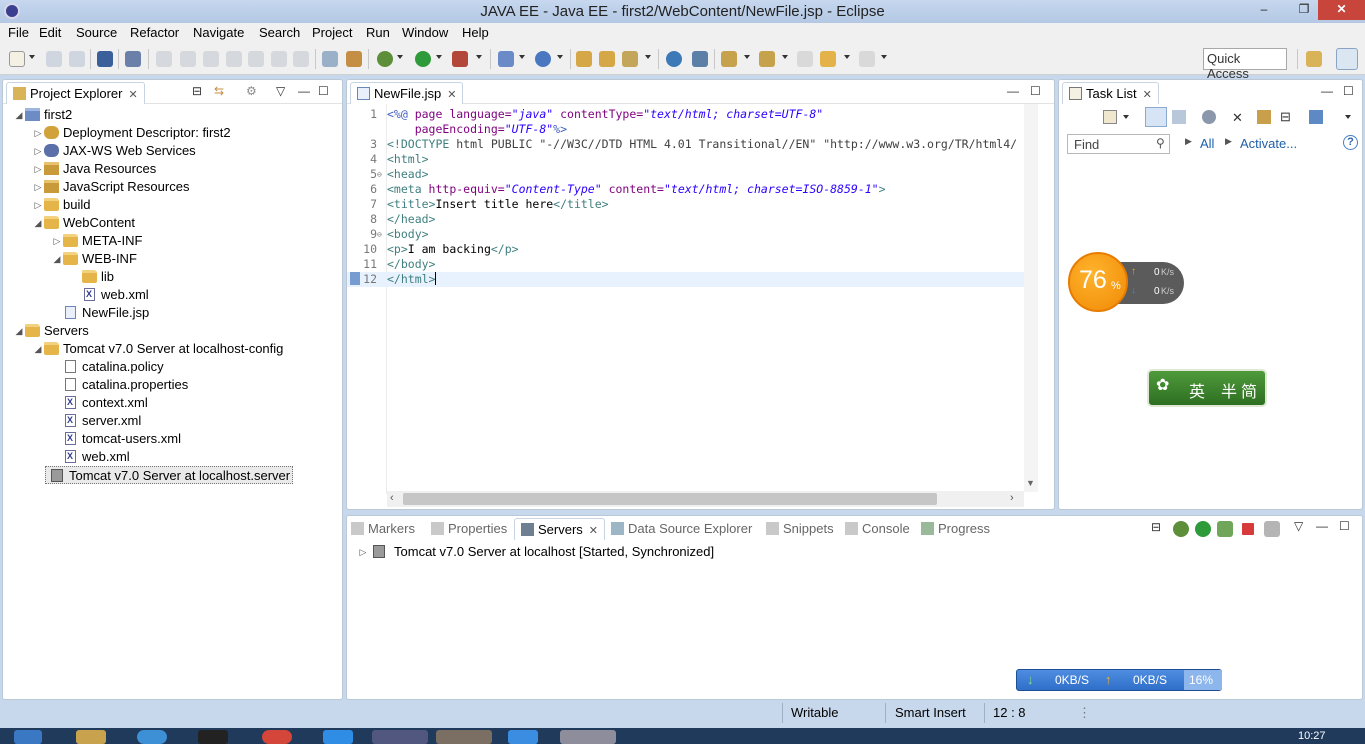 The image size is (1365, 744). What do you see at coordinates (506, 59) in the screenshot?
I see `new-java-project-icon` at bounding box center [506, 59].